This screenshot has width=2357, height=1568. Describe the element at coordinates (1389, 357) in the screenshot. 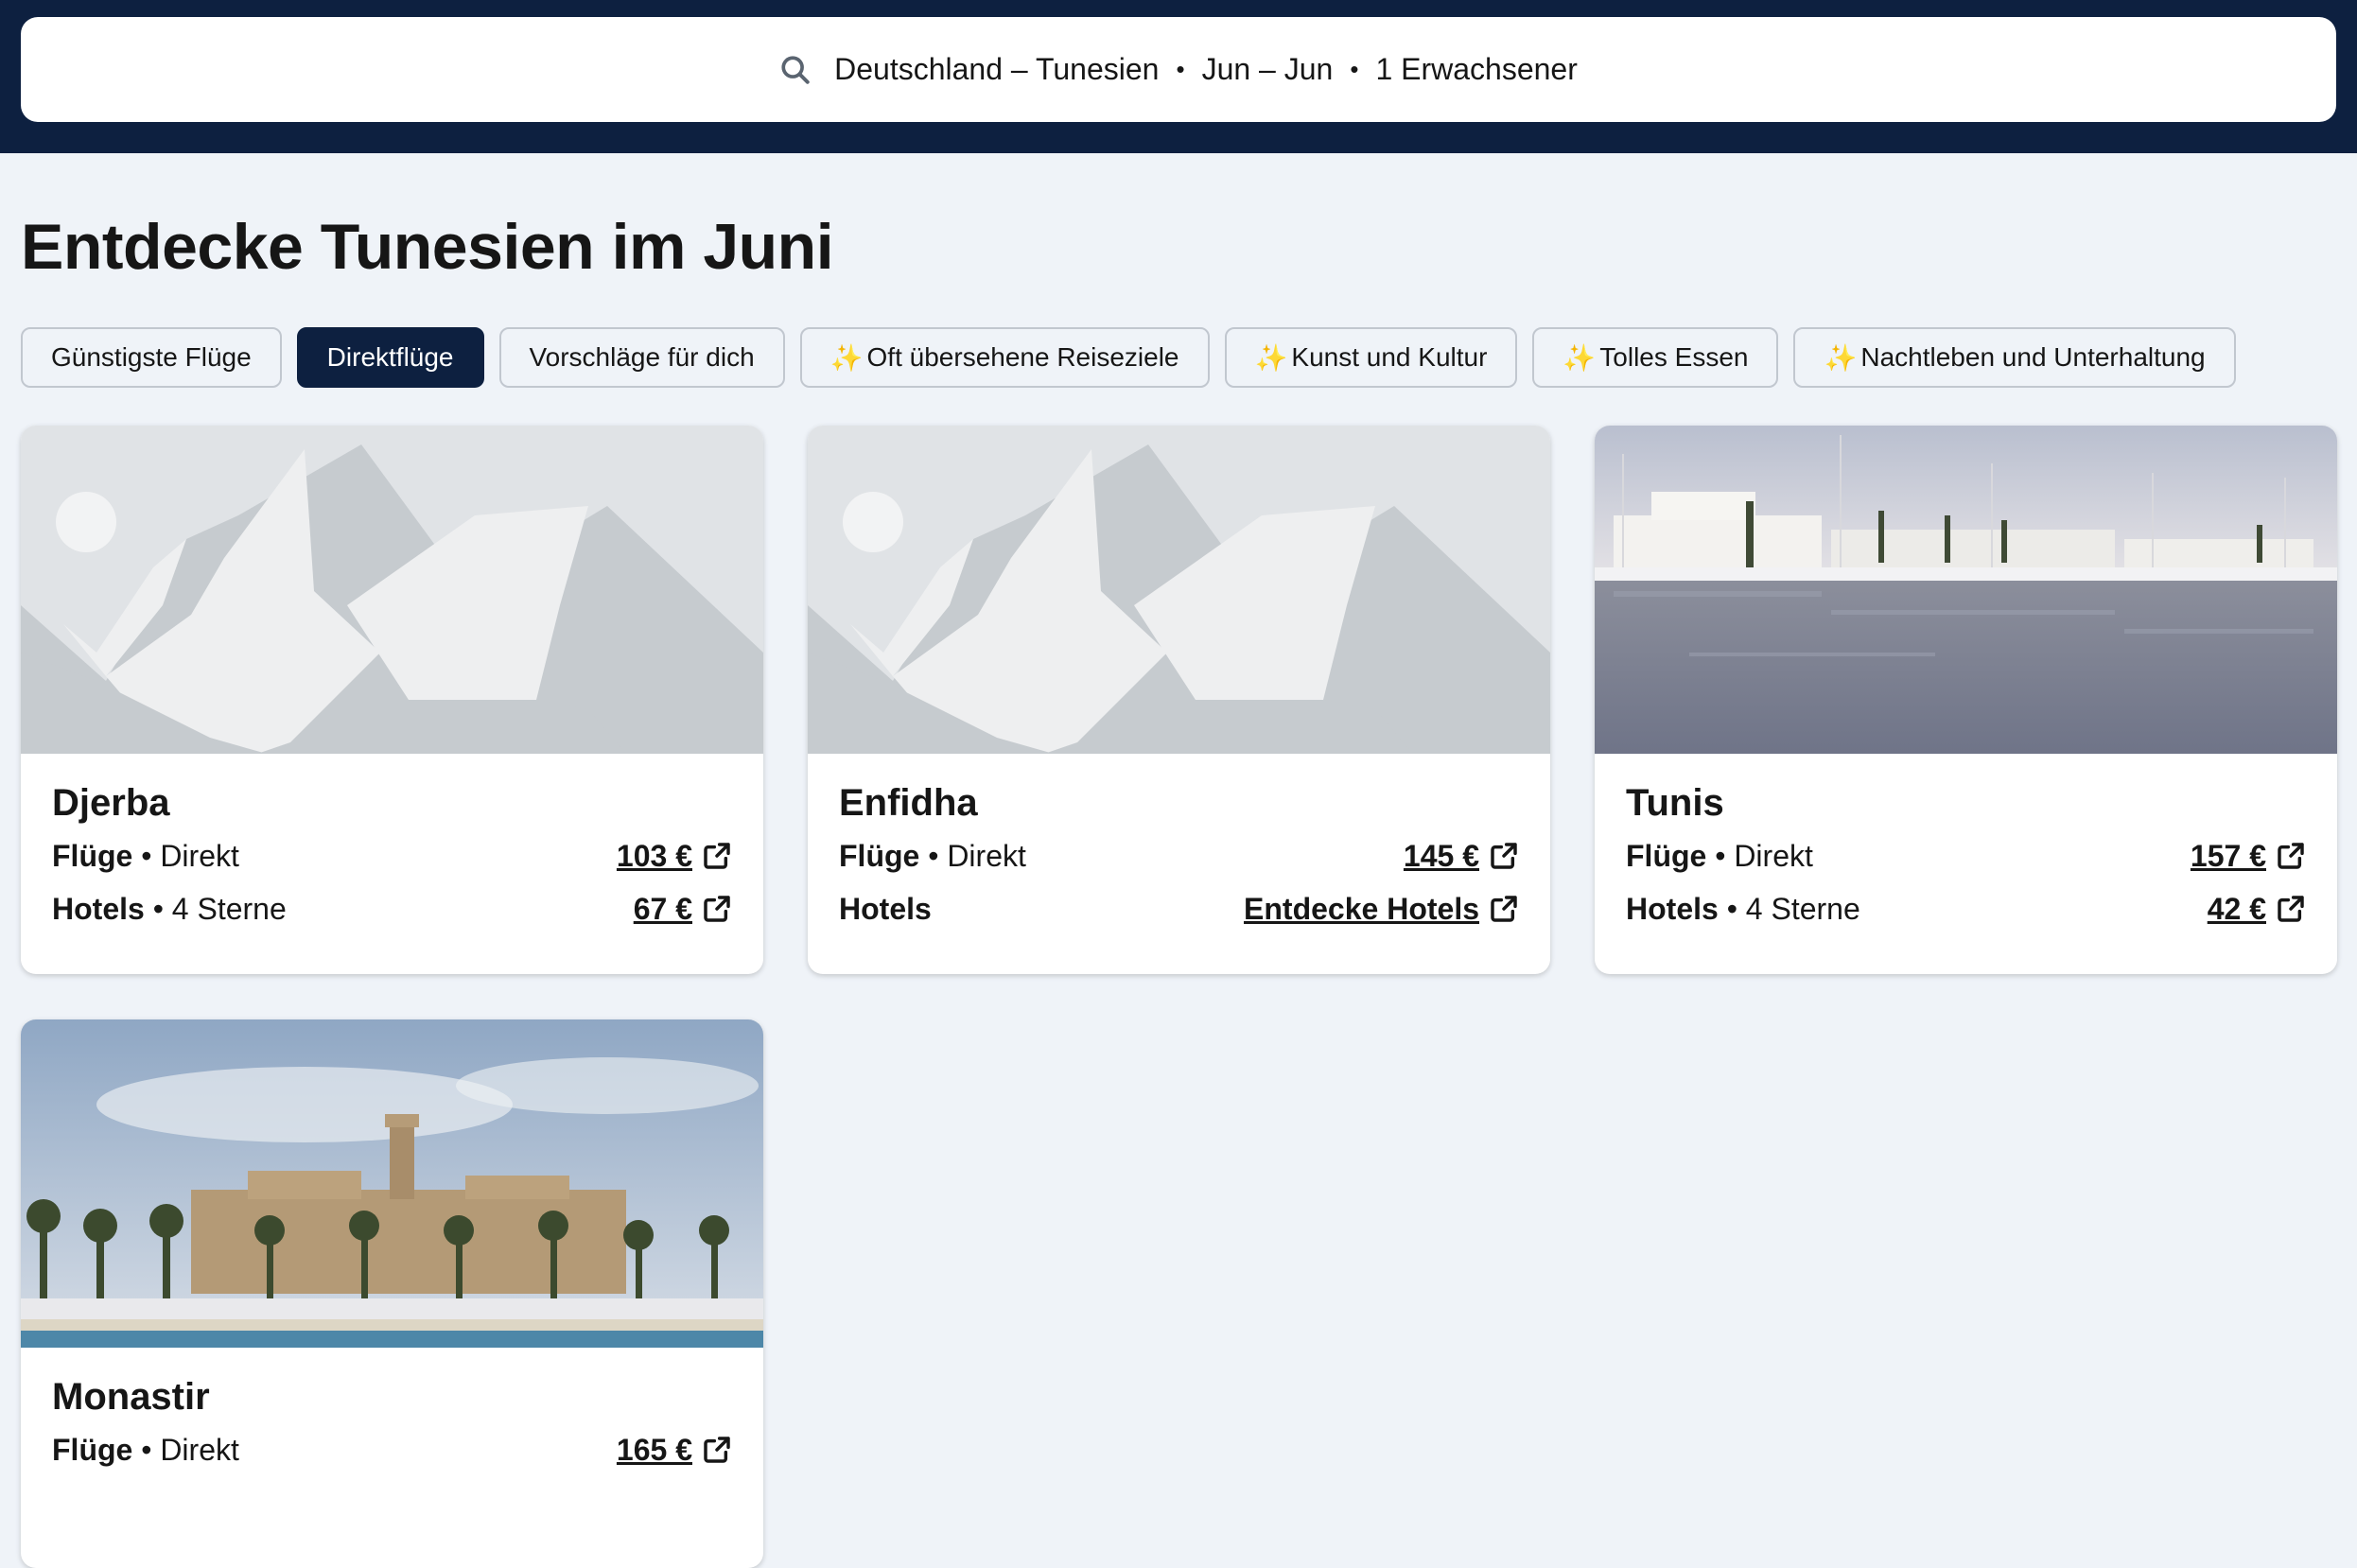

I see `filter-chip-label: Kunst und Kultur` at that location.